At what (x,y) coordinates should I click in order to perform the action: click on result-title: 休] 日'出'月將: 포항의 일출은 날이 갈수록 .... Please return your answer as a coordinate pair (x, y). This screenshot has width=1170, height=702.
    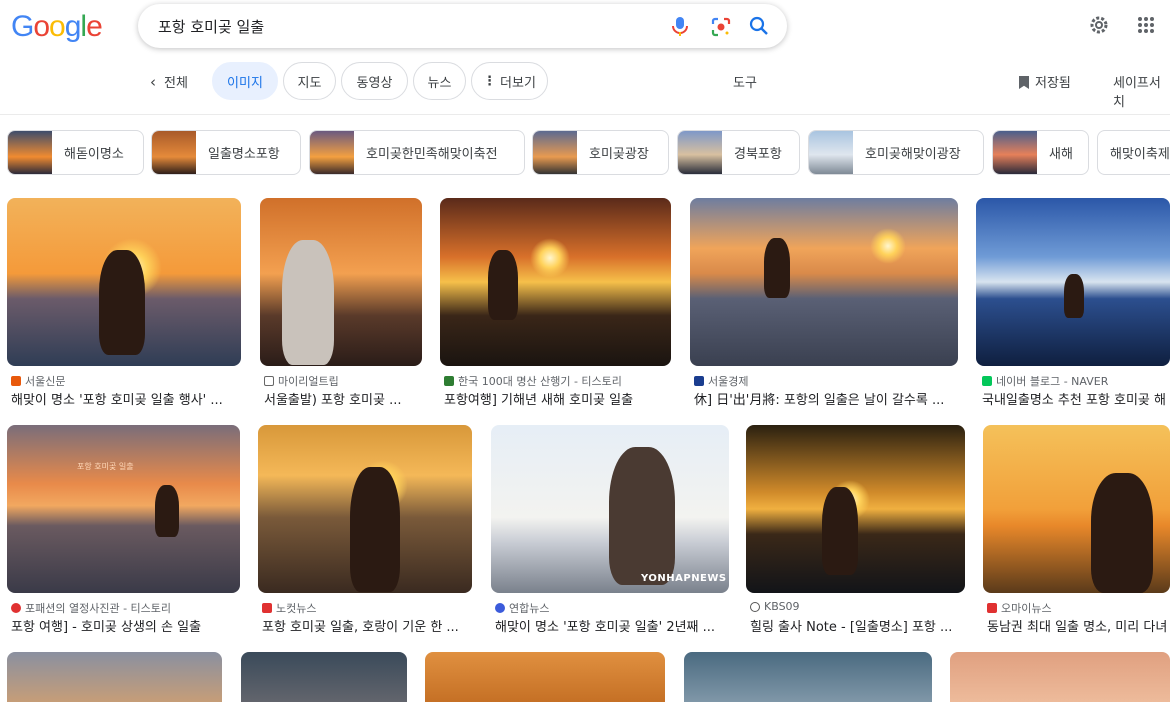
    Looking at the image, I should click on (825, 398).